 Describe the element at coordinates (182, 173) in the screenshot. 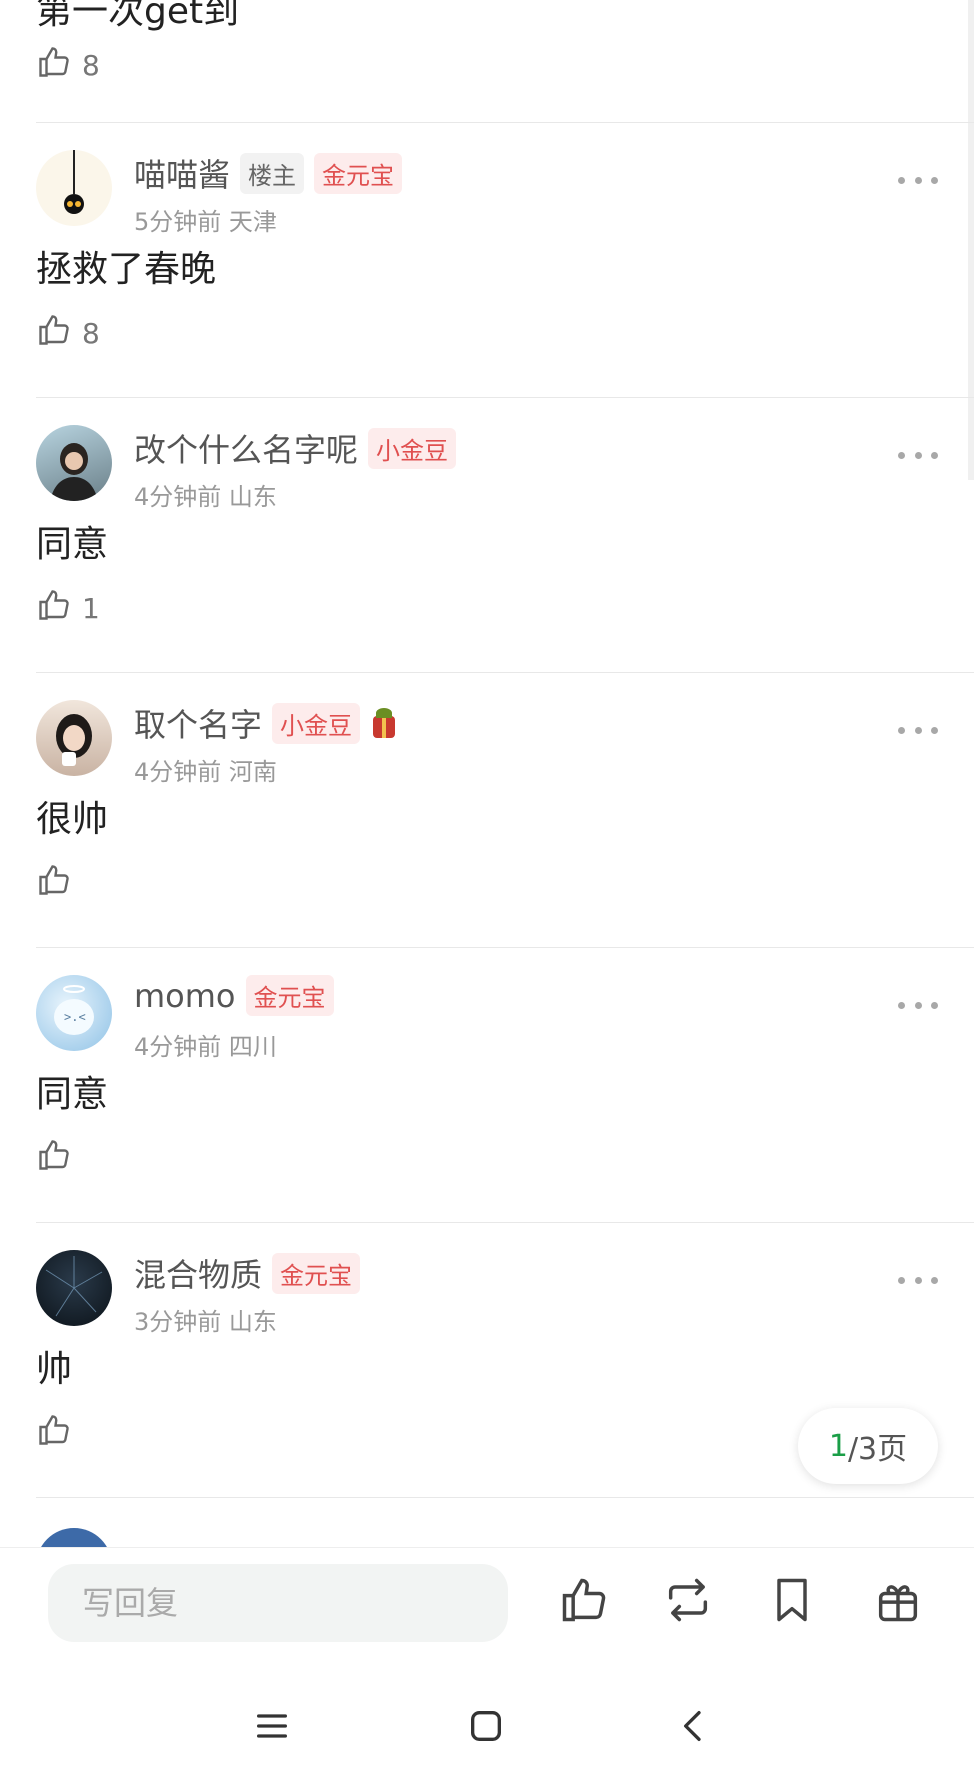

I see `username: 喵喵酱` at that location.